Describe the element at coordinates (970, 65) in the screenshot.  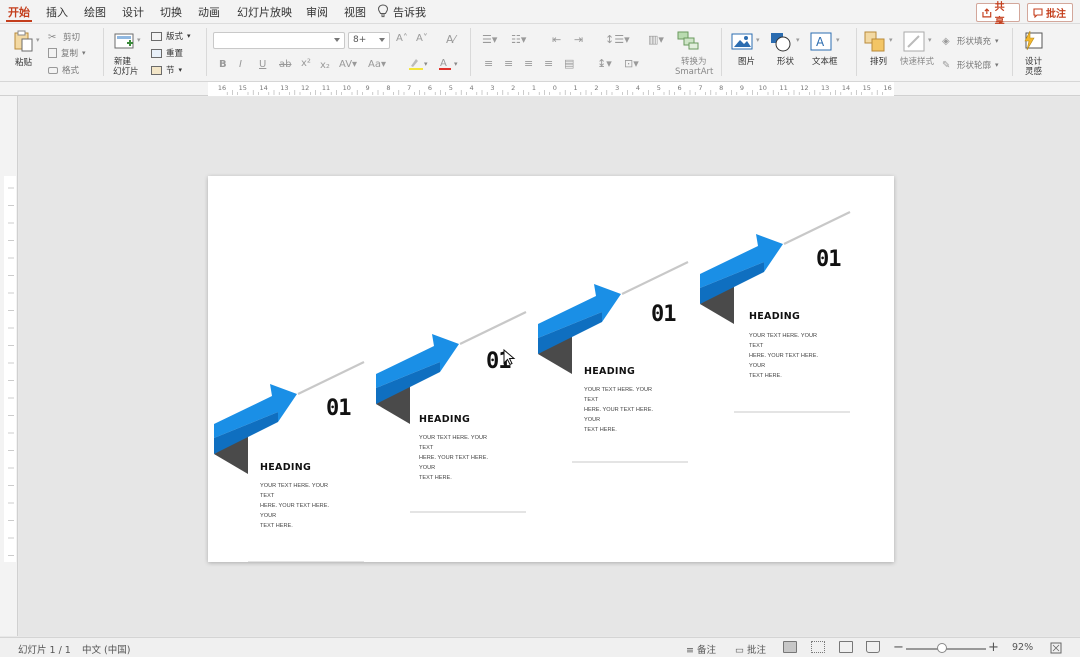
I see `shape-outline-button: ✎ 形状轮廓 ▾` at that location.